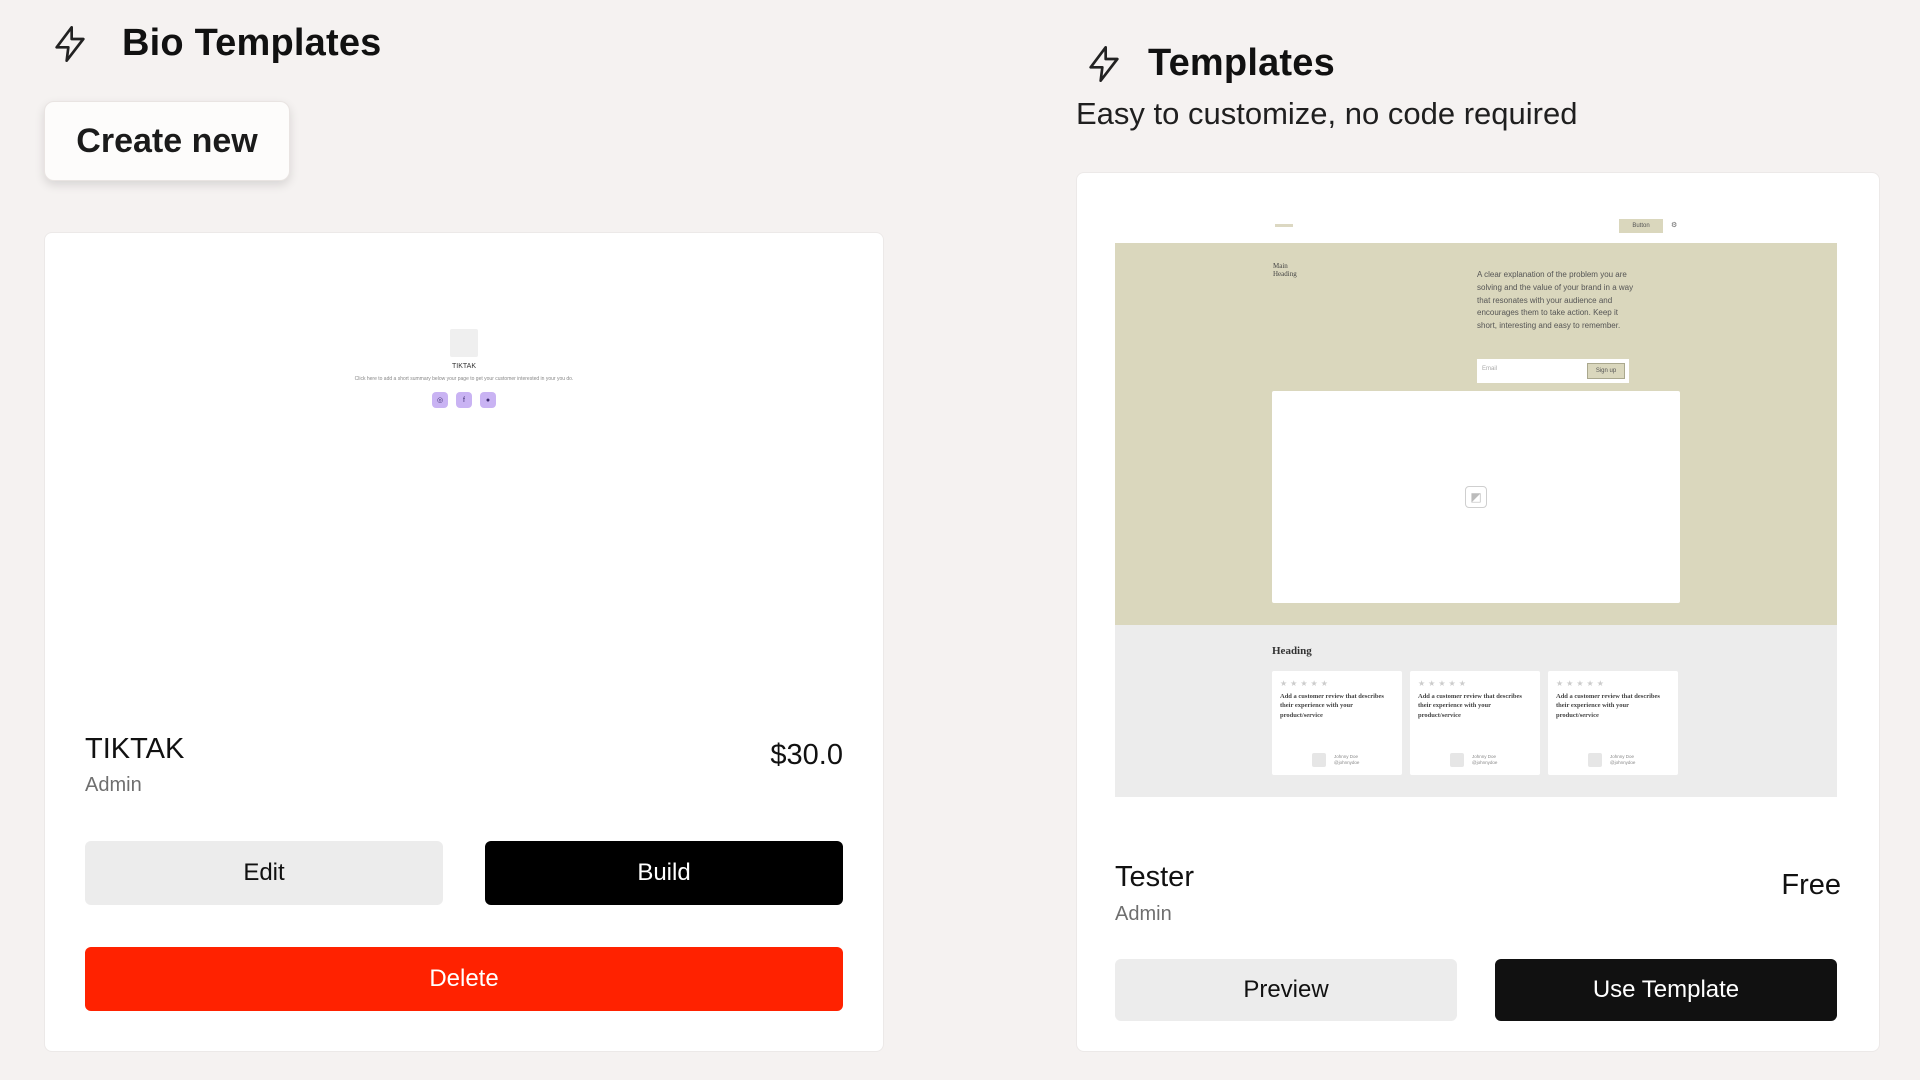  What do you see at coordinates (1476, 226) in the screenshot?
I see `preview-topbar: Button ⚙` at bounding box center [1476, 226].